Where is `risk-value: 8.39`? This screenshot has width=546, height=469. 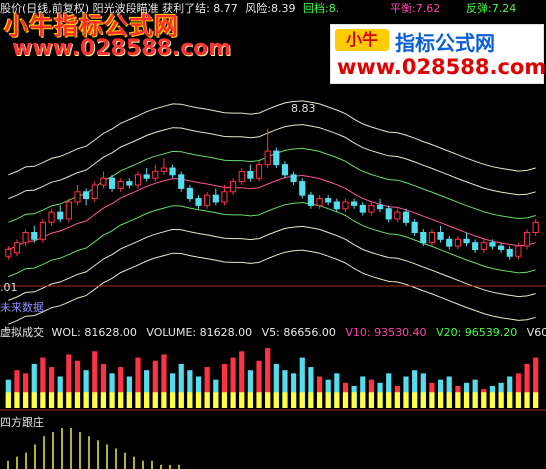 risk-value: 8.39 is located at coordinates (283, 8).